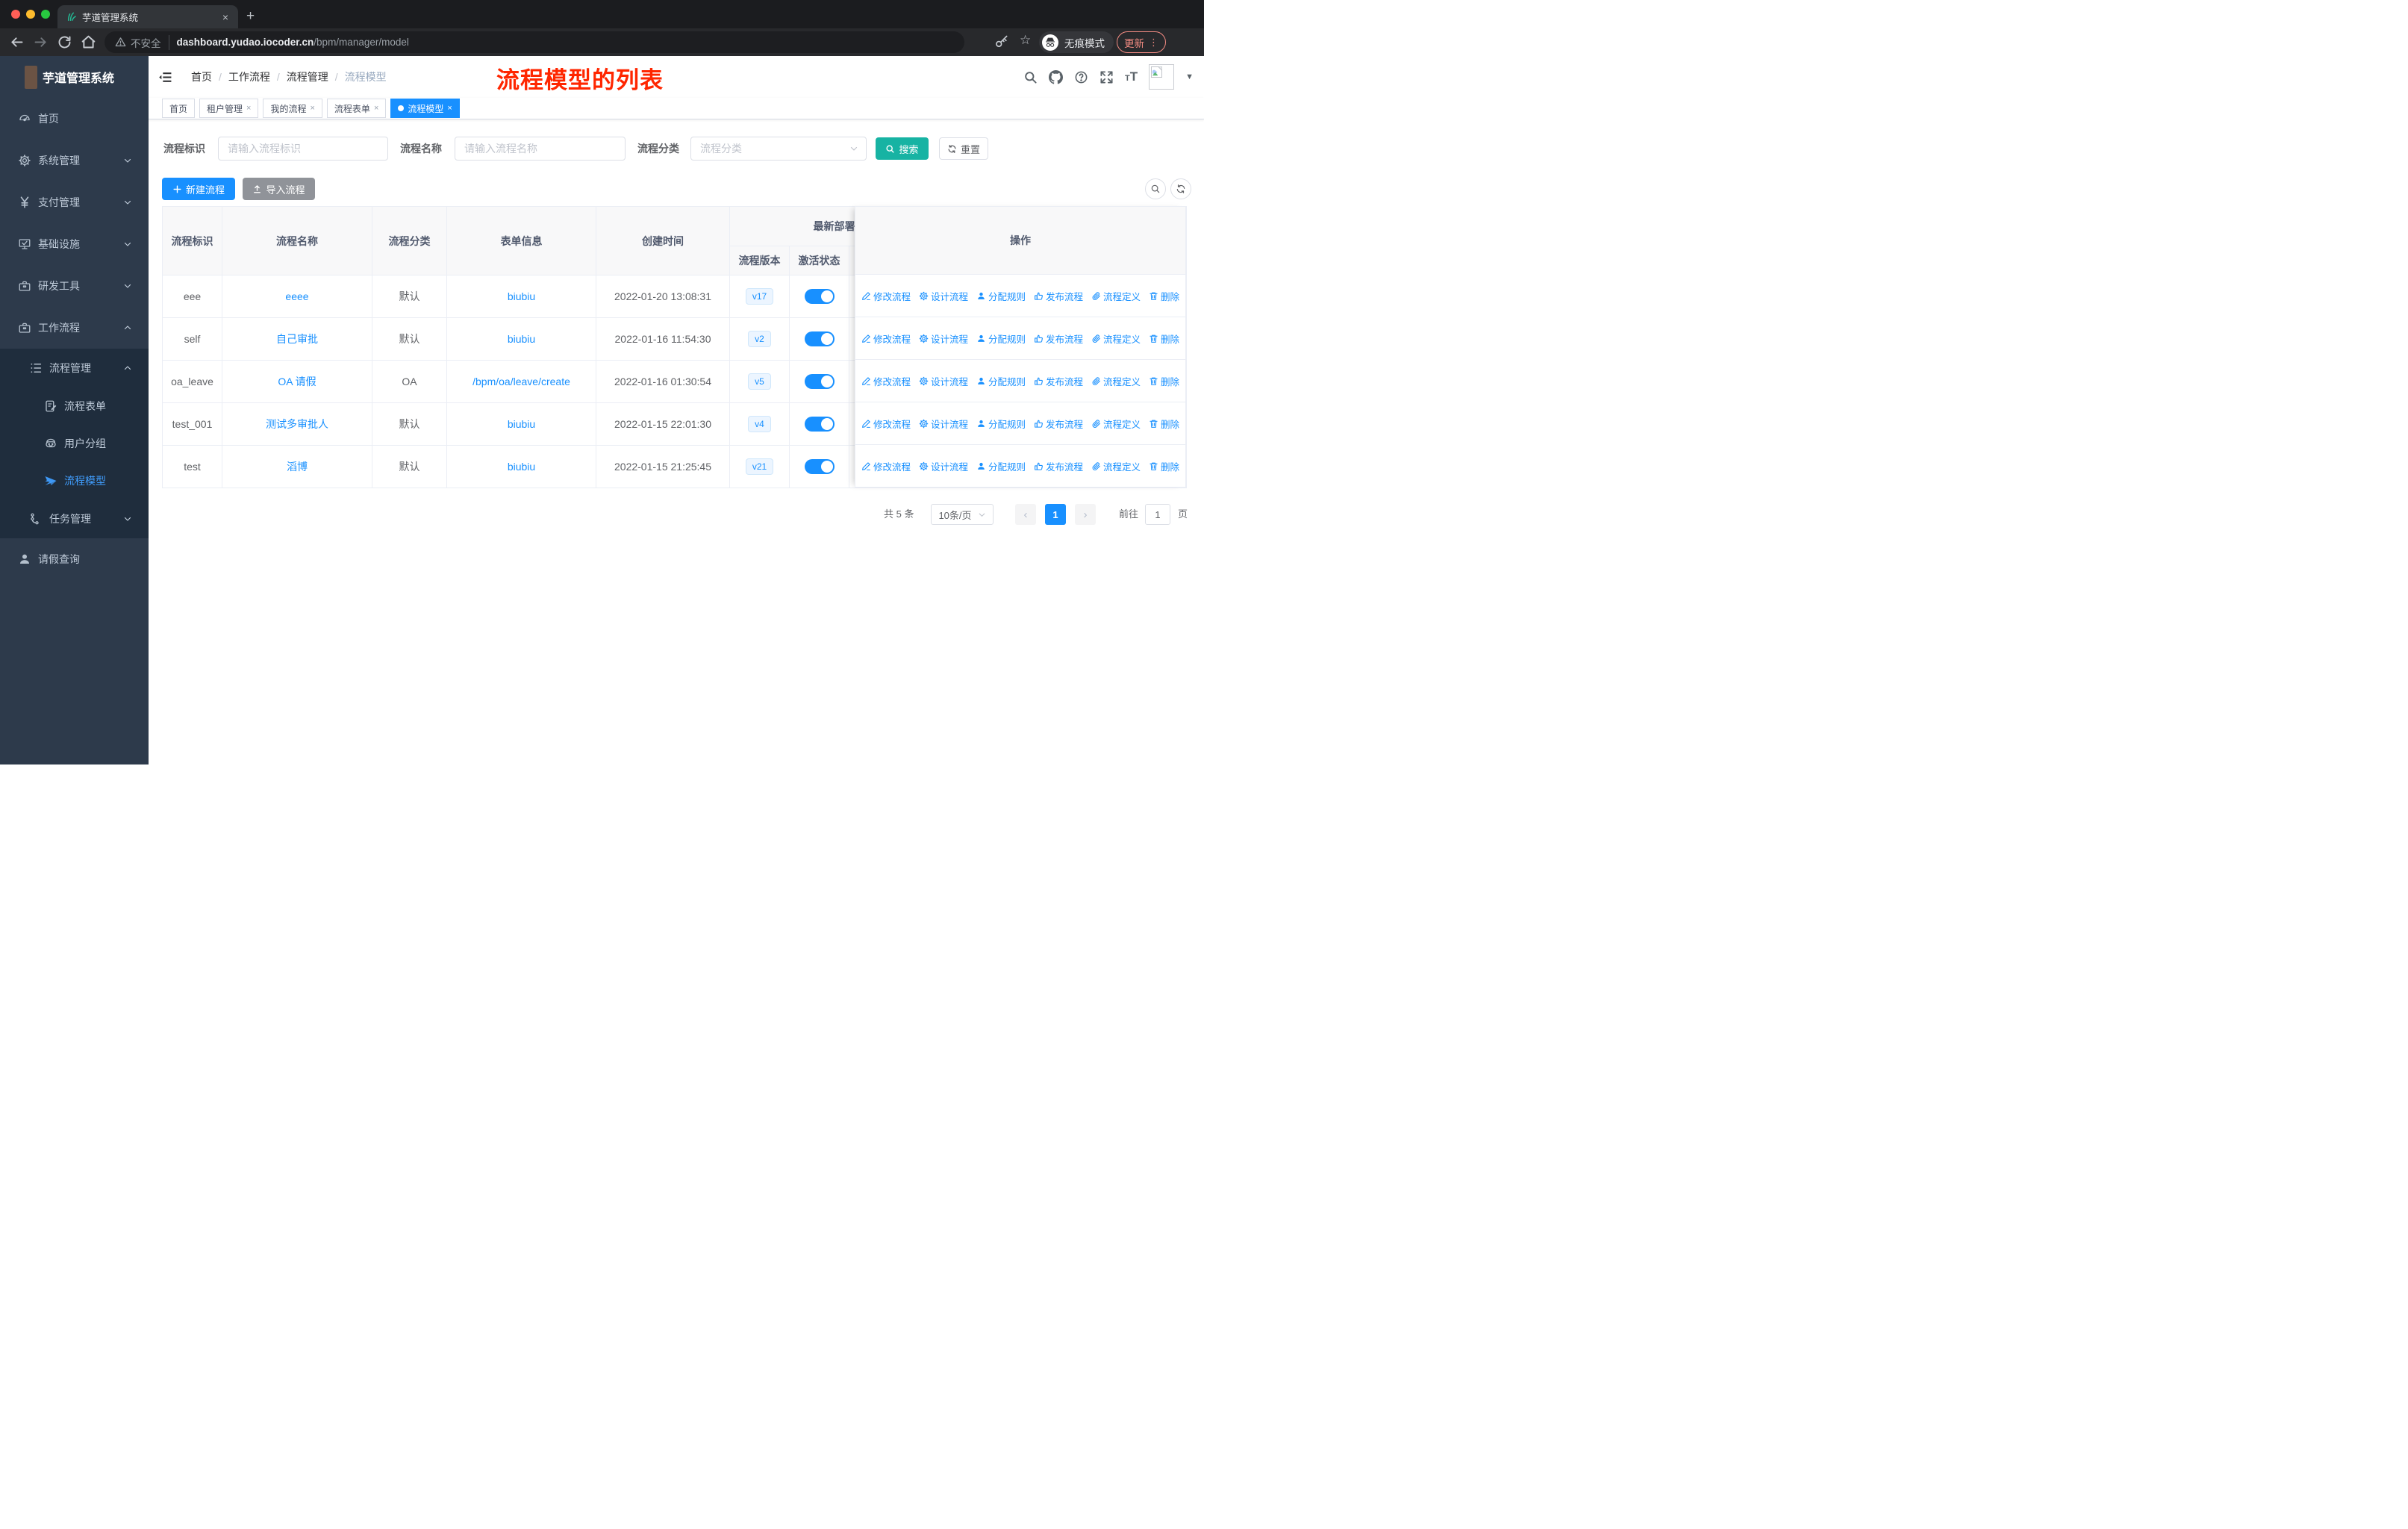  Describe the element at coordinates (297, 339) in the screenshot. I see `process-name-link: 自己审批` at that location.